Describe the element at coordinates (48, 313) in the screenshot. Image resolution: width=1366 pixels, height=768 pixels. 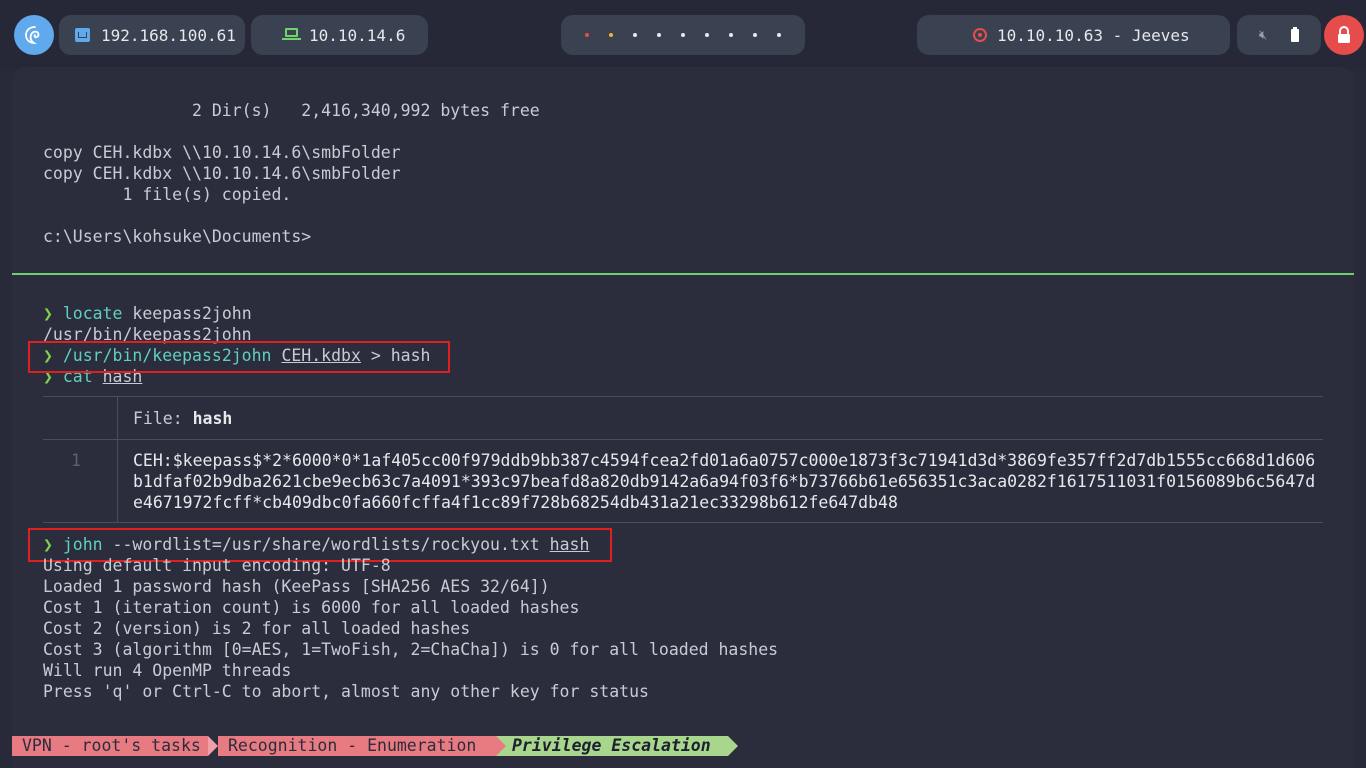
I see `prompt-symbol: ❯` at that location.